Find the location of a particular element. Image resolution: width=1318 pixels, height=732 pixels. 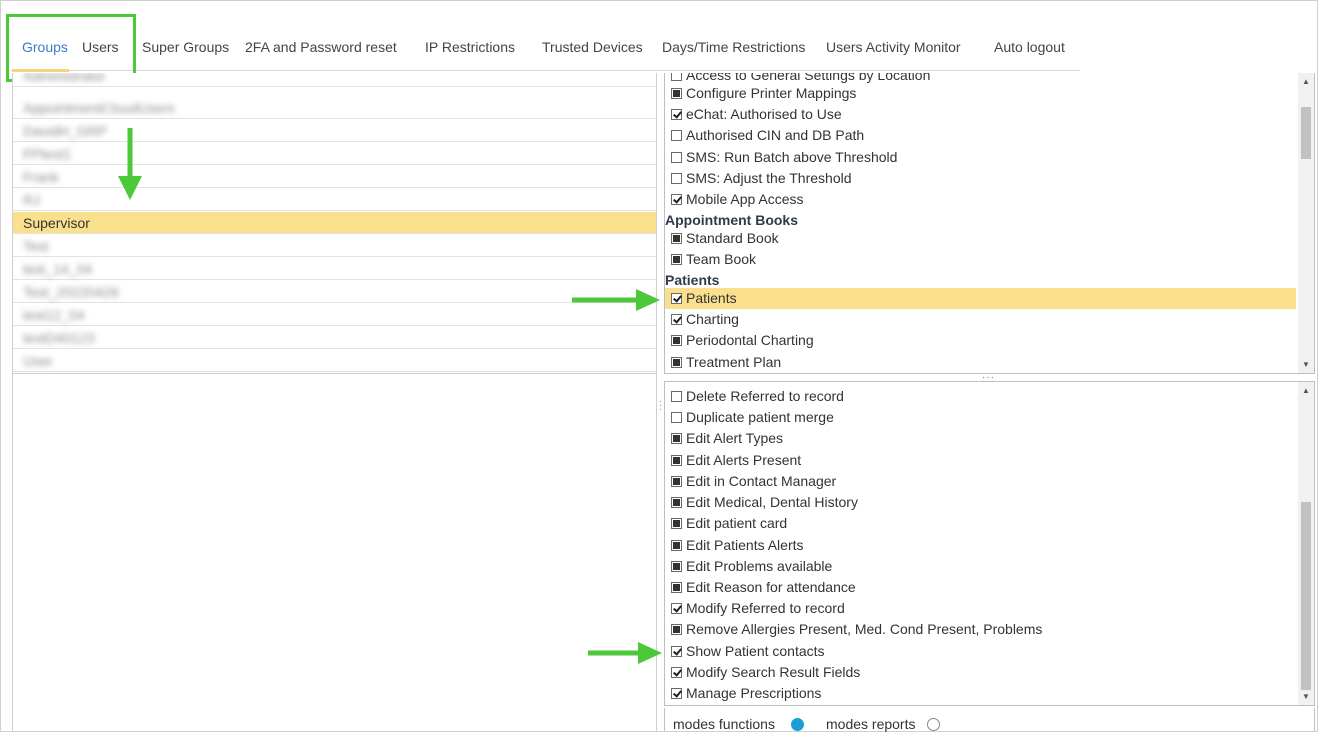

permission-item: Edit Problems available is located at coordinates (980, 566).